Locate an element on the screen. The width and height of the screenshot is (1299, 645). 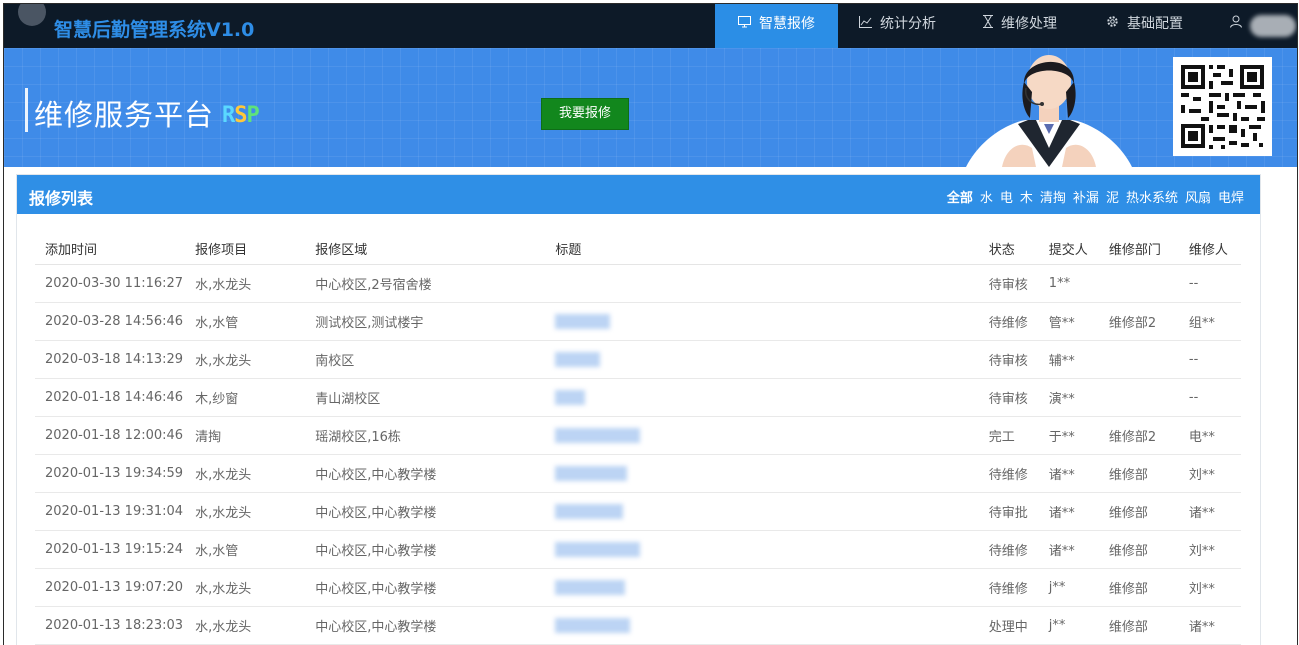
cell-time: 2020-03-18 14:13:29 is located at coordinates (115, 359).